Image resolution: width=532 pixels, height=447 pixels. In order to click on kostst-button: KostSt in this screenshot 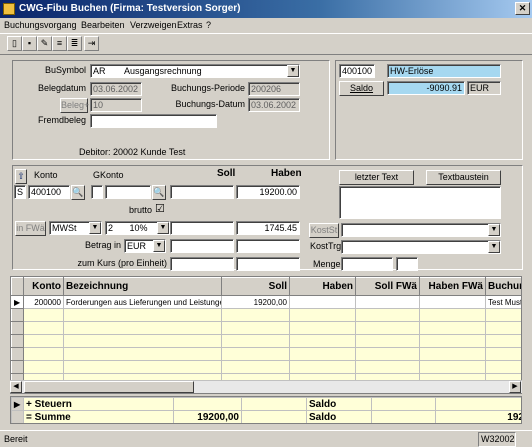, I will do `click(324, 230)`.